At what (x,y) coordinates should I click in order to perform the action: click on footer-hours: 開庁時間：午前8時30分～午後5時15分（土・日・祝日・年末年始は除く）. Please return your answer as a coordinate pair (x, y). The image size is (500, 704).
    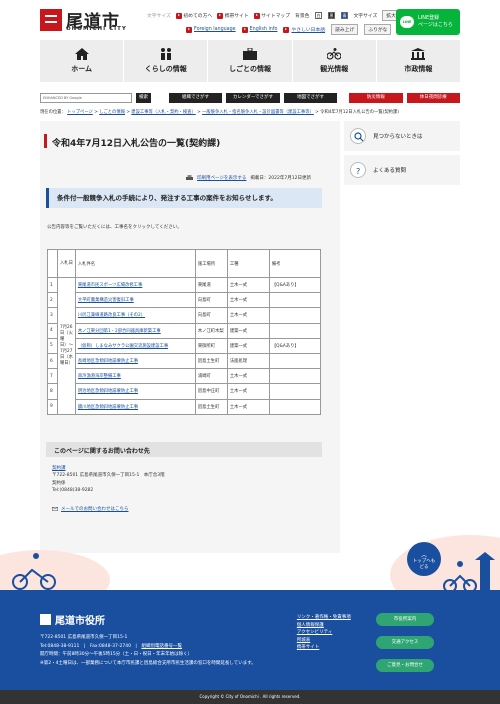
    Looking at the image, I should click on (116, 655).